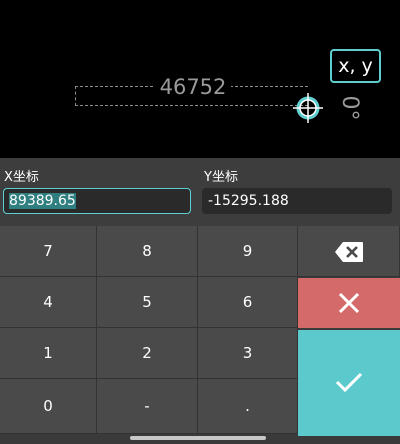  I want to click on confirm-button, so click(349, 383).